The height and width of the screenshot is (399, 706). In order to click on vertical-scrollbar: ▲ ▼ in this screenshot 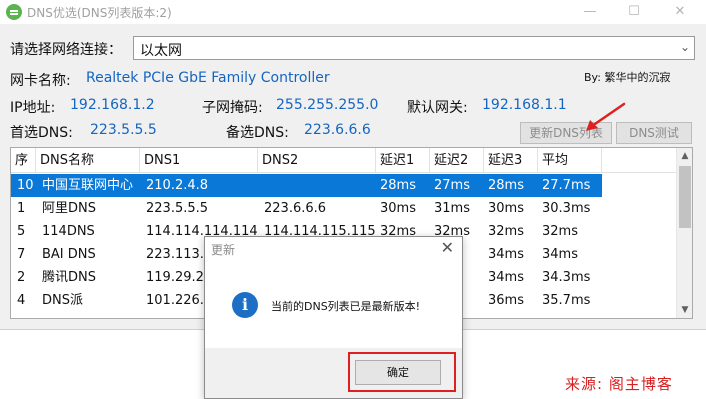, I will do `click(684, 233)`.